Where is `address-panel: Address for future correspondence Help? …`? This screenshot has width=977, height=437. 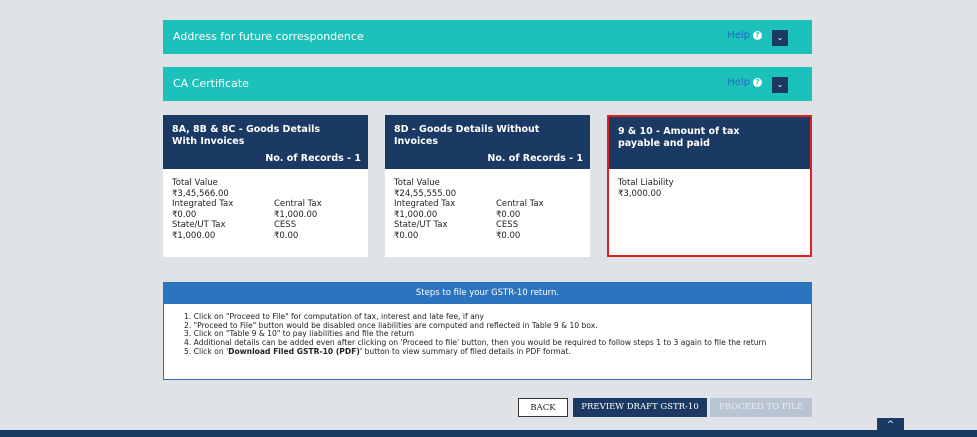
address-panel: Address for future correspondence Help? … is located at coordinates (487, 37).